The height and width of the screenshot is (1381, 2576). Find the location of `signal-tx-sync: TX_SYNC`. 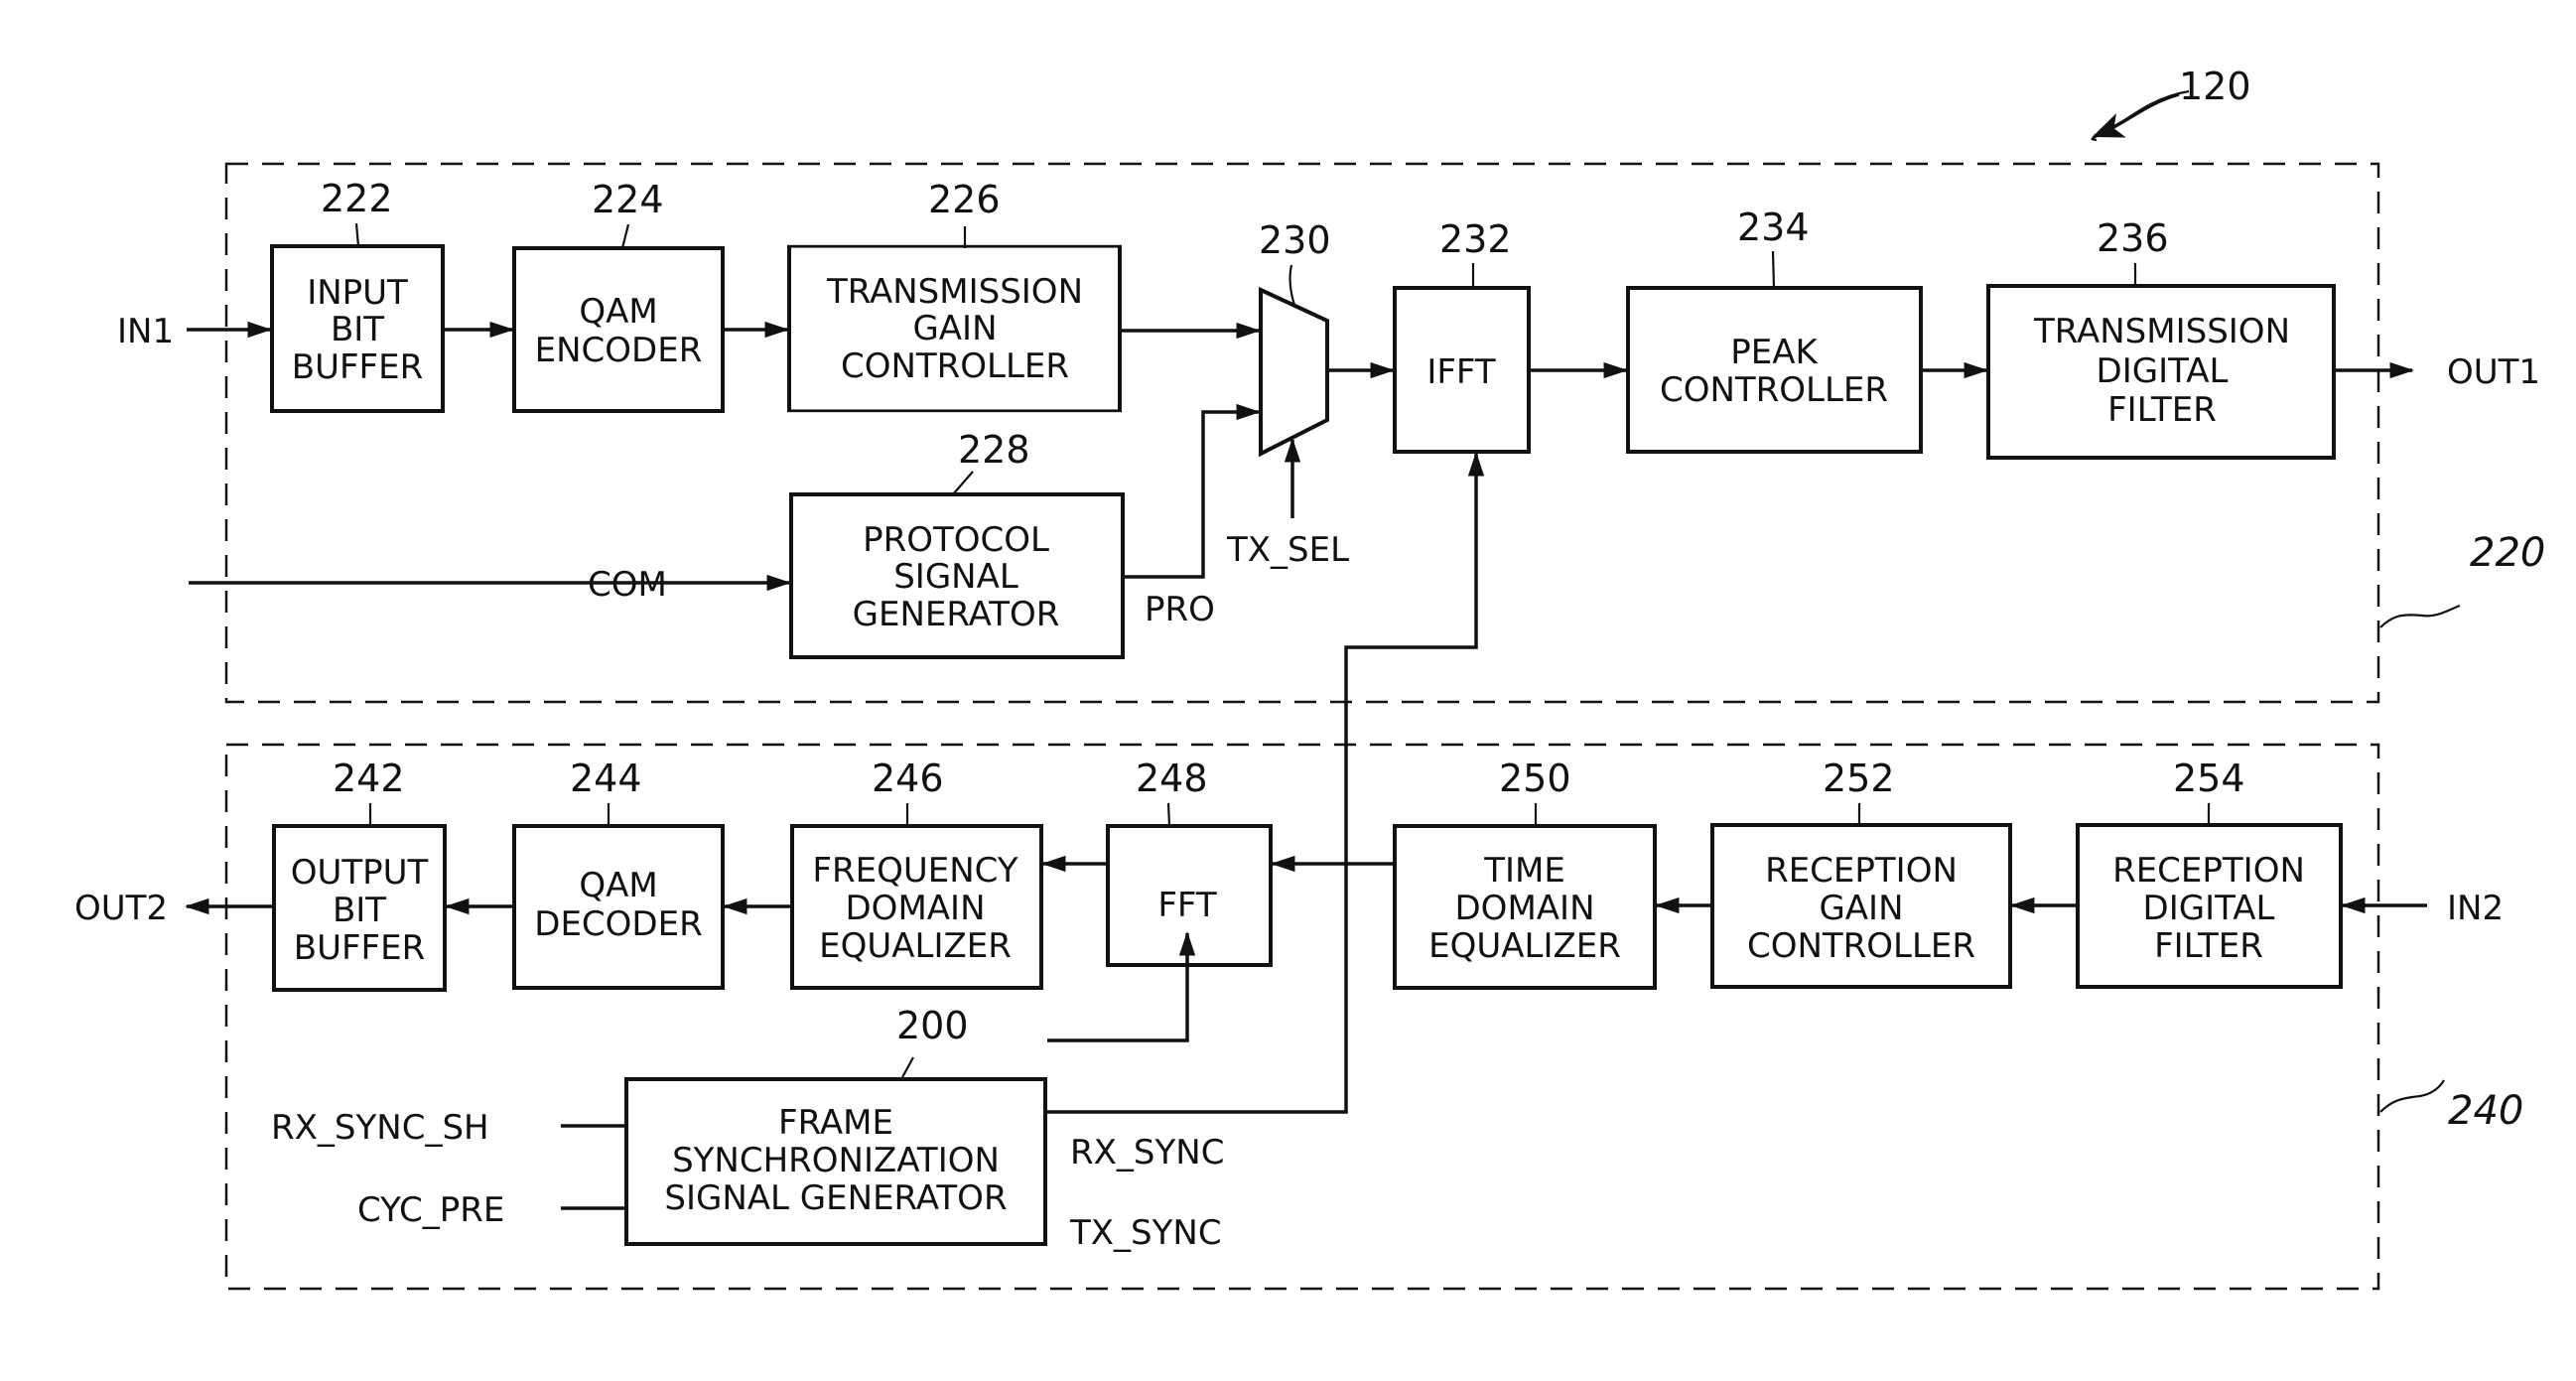

signal-tx-sync: TX_SYNC is located at coordinates (1145, 1233).